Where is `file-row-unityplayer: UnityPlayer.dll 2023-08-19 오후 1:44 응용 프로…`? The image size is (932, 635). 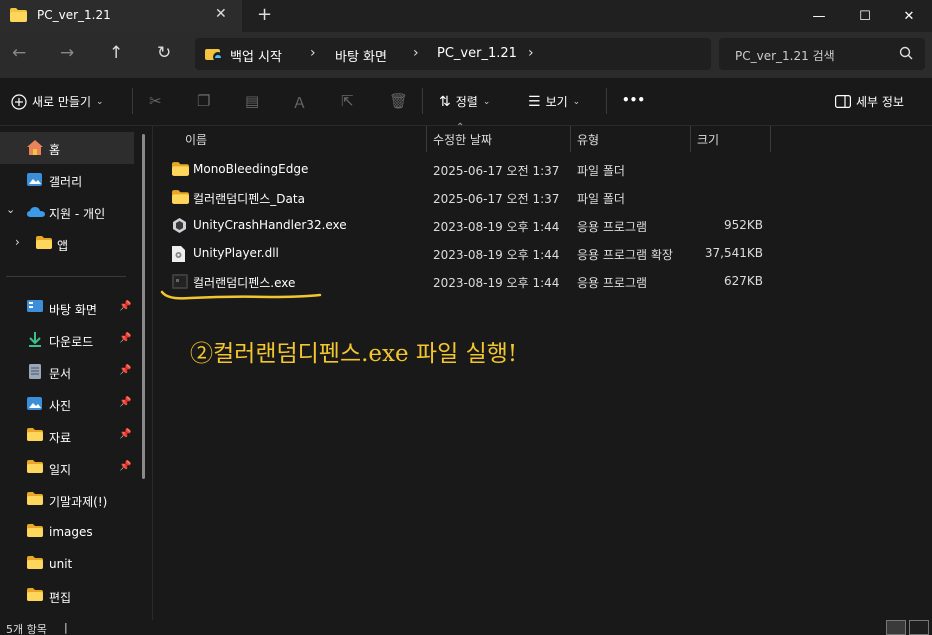 file-row-unityplayer: UnityPlayer.dll 2023-08-19 오후 1:44 응용 프로… is located at coordinates (465, 254).